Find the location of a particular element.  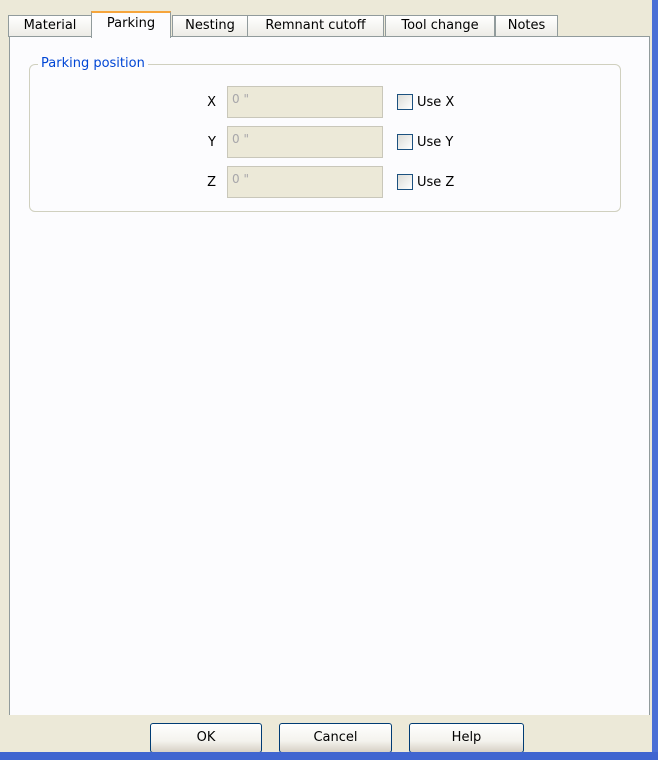

tab-notes: Notes is located at coordinates (526, 26).